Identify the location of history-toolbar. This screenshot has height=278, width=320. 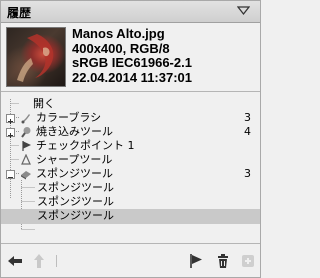
(130, 261).